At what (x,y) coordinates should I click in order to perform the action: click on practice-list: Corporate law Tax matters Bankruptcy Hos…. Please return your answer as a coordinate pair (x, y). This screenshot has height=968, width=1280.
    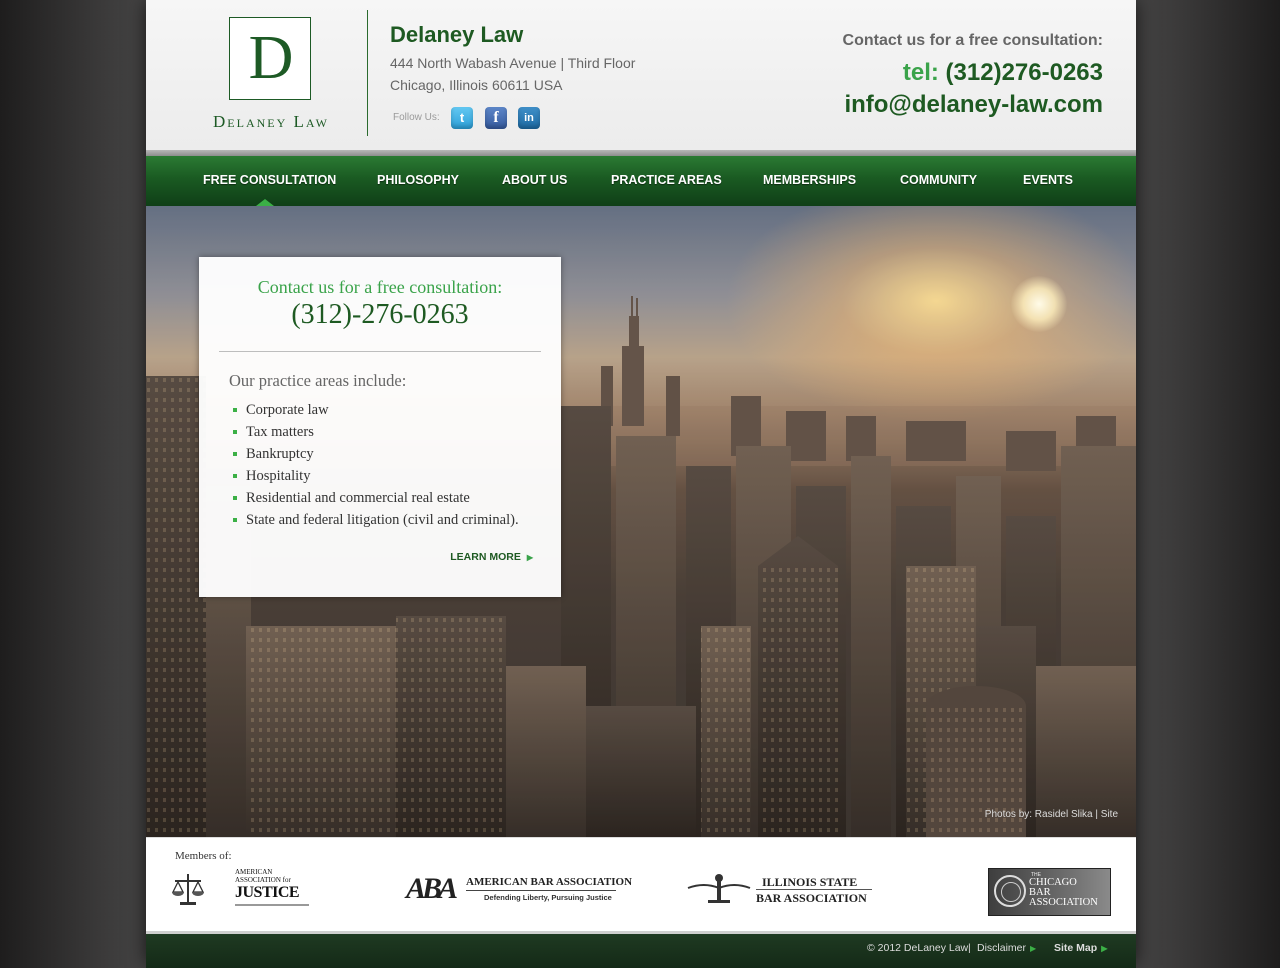
    Looking at the image, I should click on (376, 467).